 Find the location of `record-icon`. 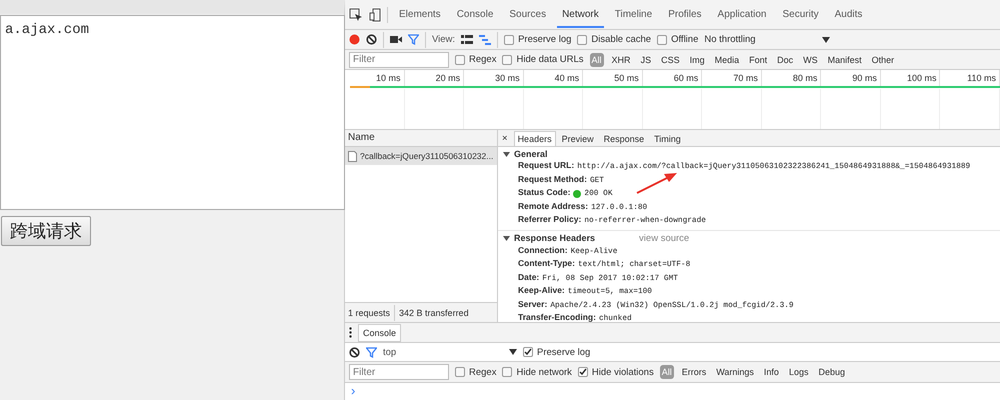

record-icon is located at coordinates (354, 39).